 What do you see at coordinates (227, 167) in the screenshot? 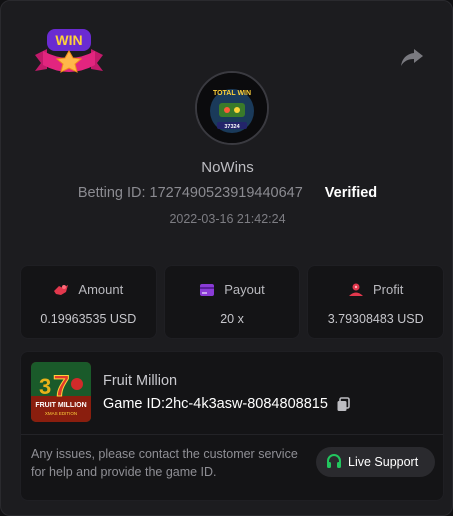
I see `username: NoWins` at bounding box center [227, 167].